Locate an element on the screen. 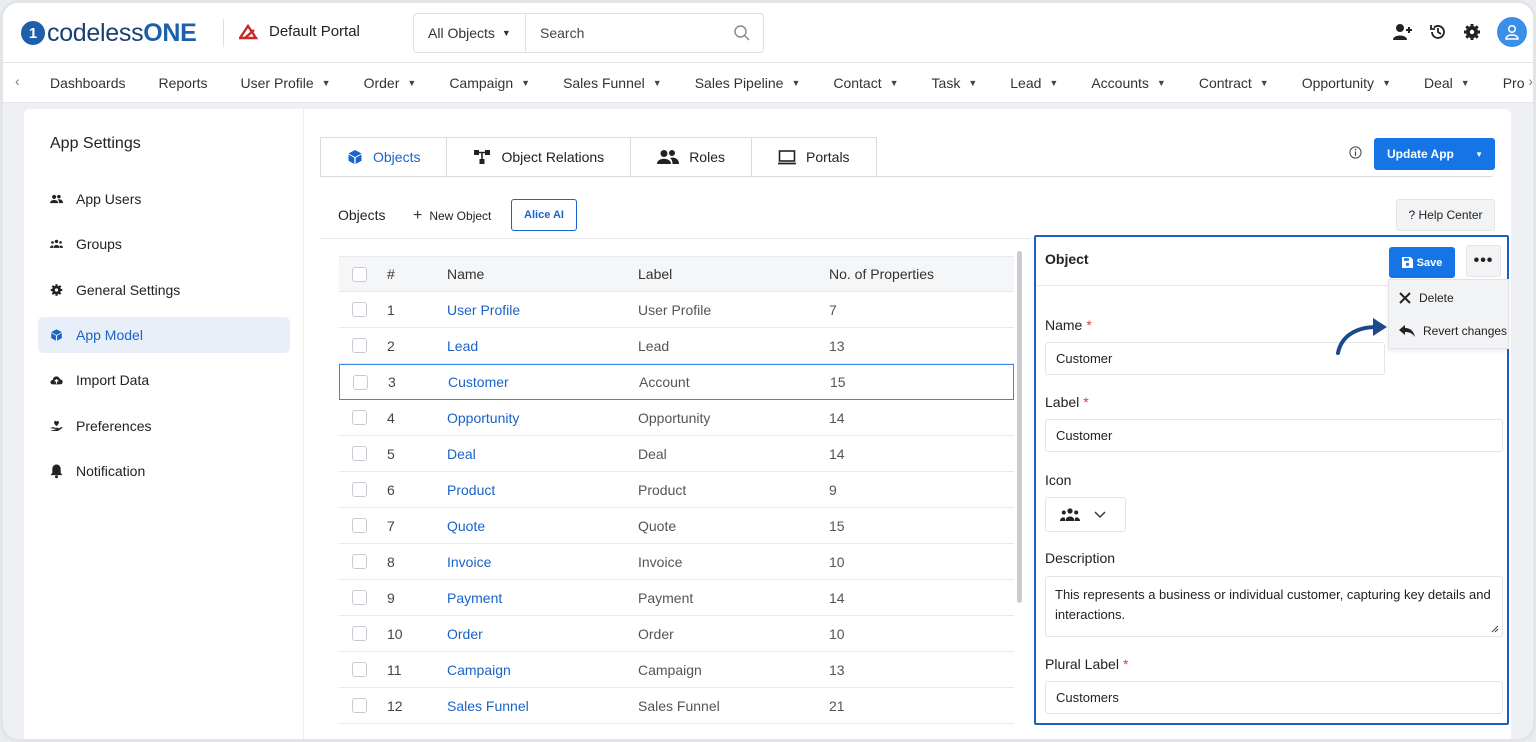  search-input is located at coordinates (626, 33).